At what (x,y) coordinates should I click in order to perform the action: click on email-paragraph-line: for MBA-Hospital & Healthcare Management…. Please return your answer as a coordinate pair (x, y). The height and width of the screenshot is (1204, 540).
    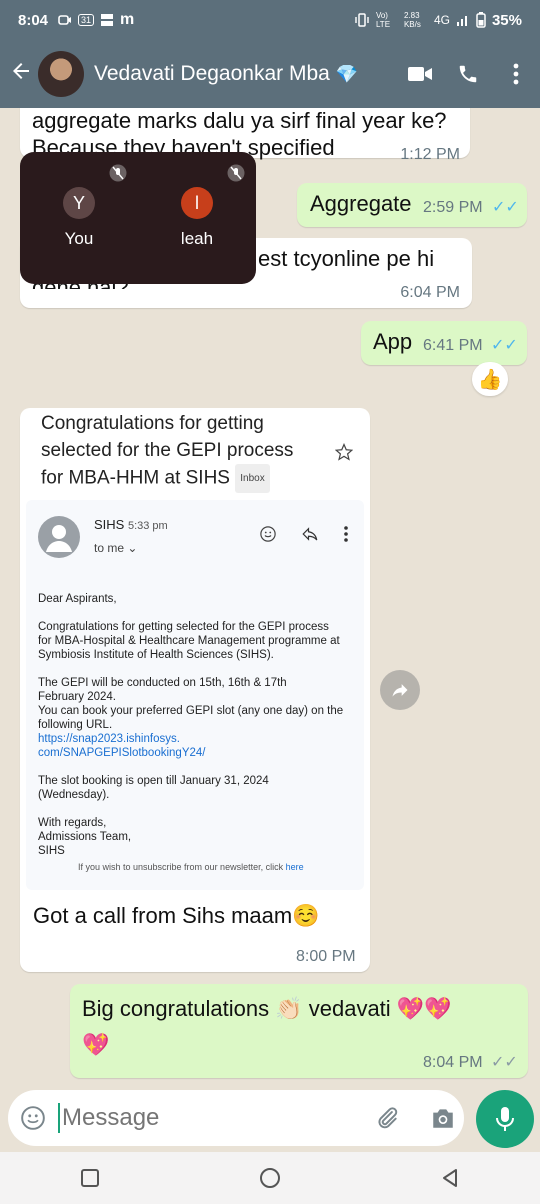
    Looking at the image, I should click on (189, 641).